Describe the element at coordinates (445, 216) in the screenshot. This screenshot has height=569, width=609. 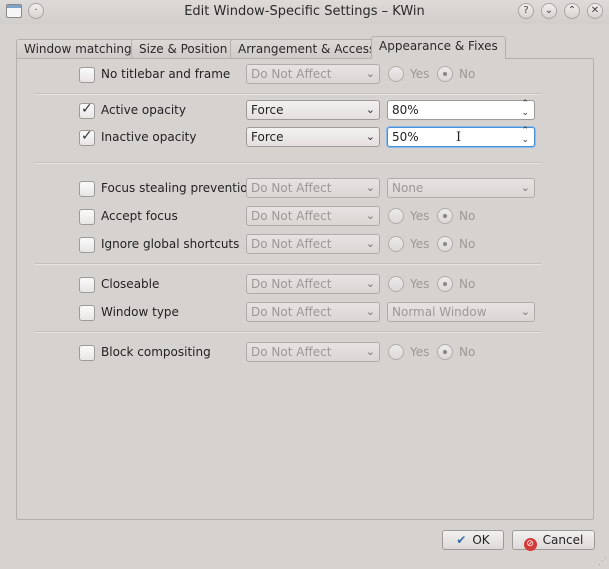
I see `accept-focus-no-radio` at that location.